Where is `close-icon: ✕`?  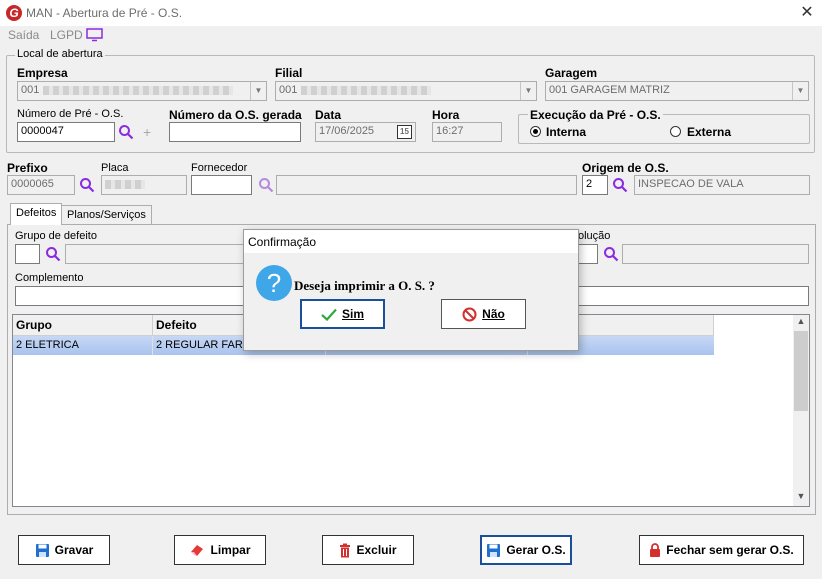 close-icon: ✕ is located at coordinates (807, 13).